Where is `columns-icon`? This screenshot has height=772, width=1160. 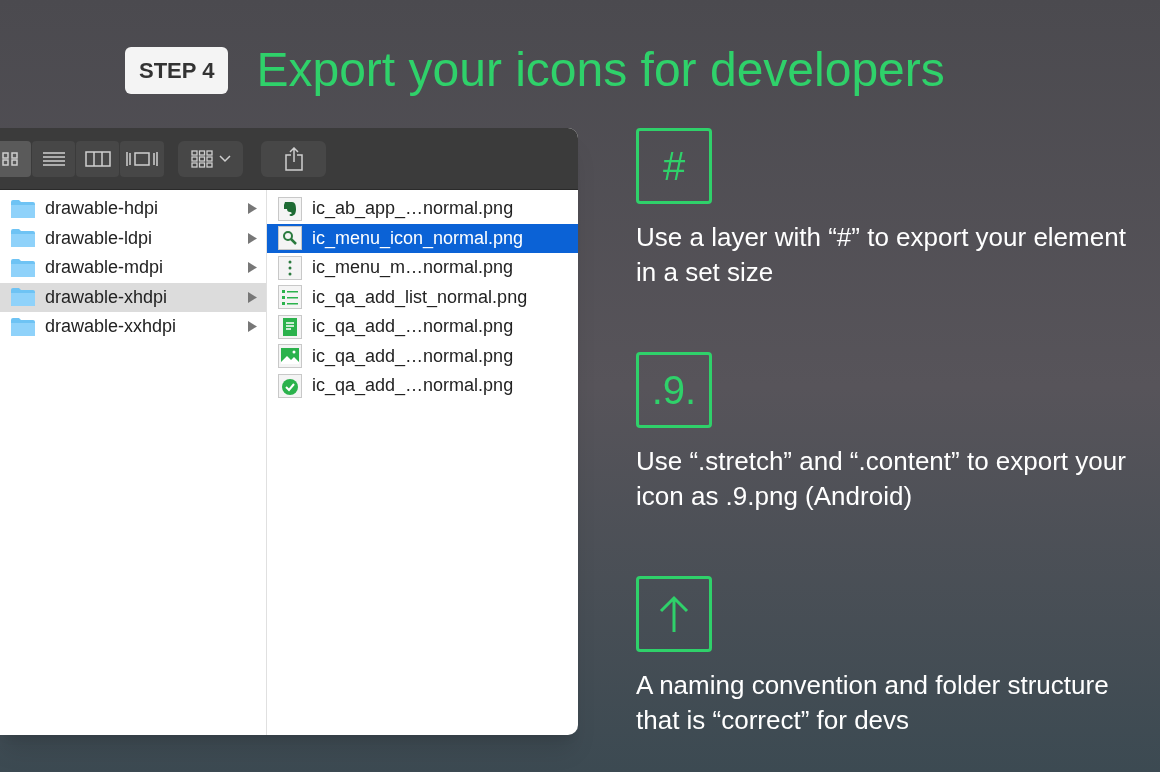
columns-icon is located at coordinates (97, 158).